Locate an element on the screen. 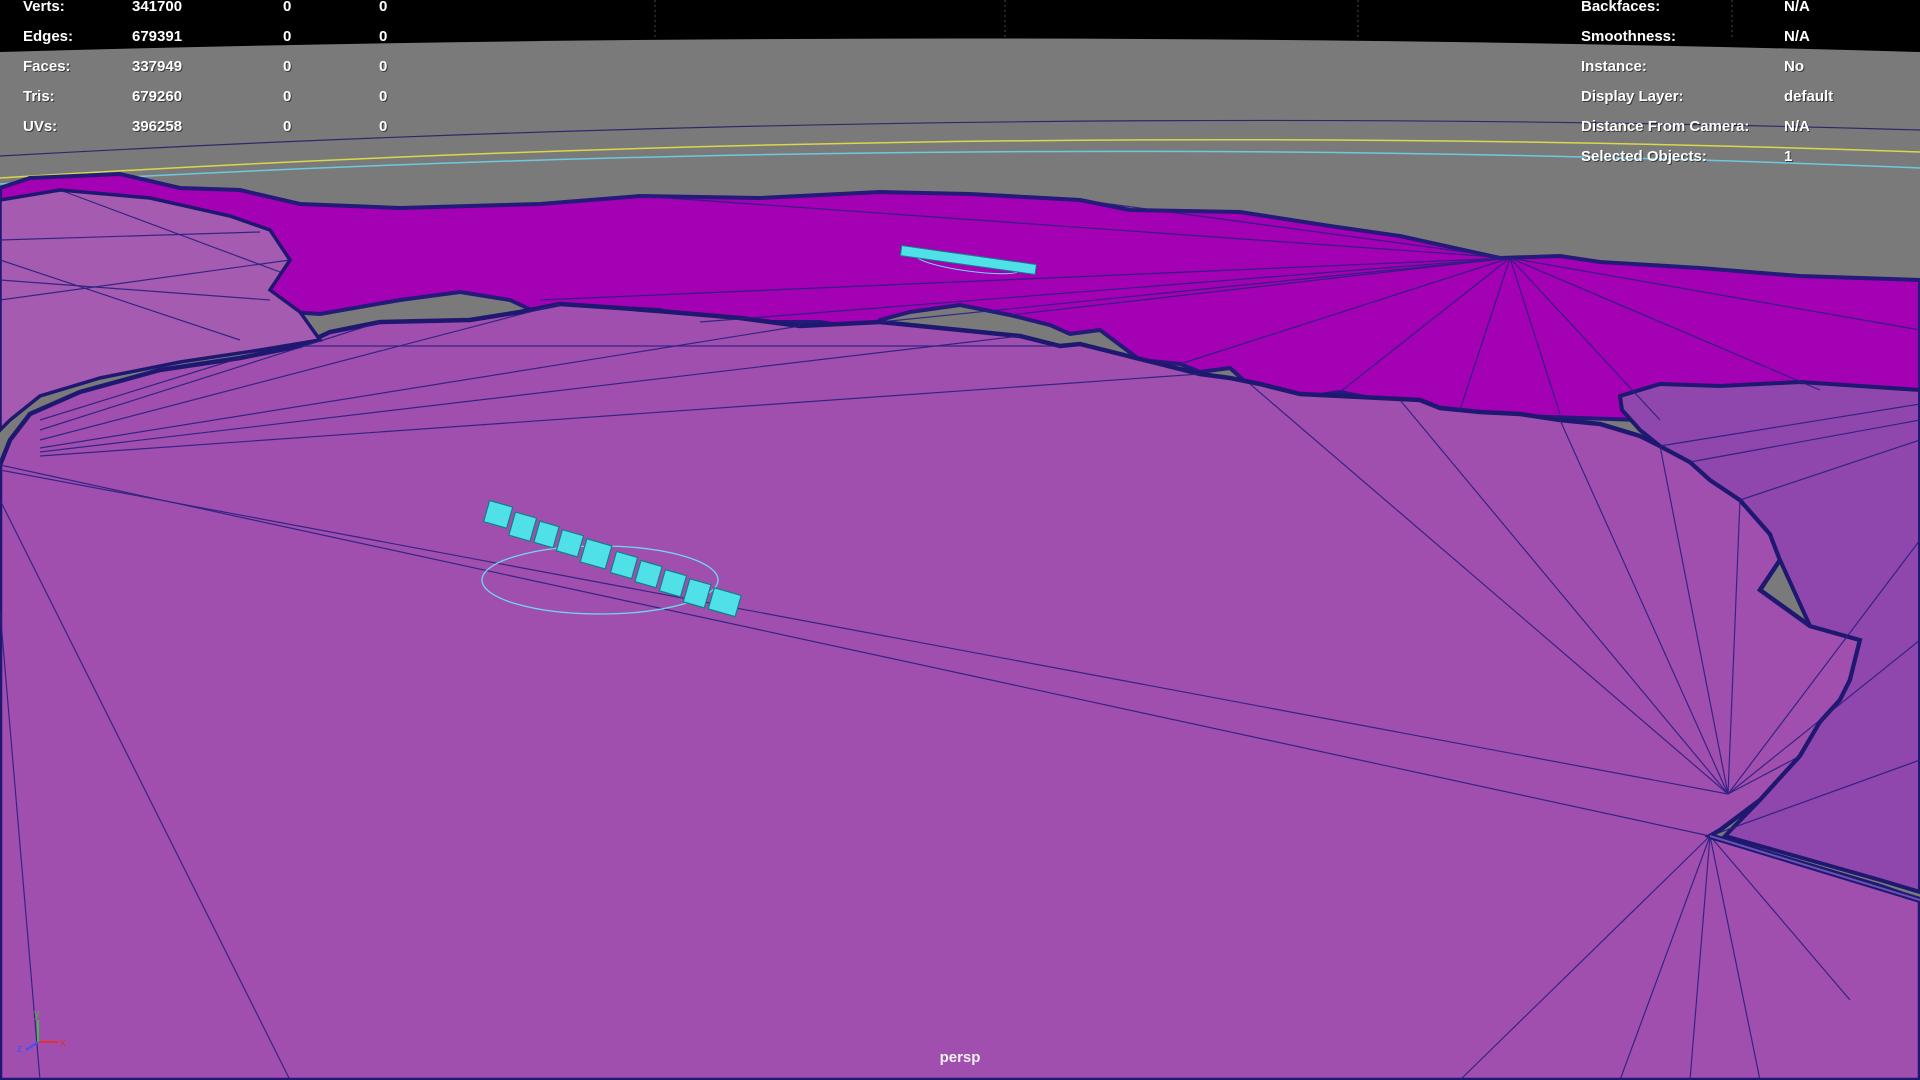  hud-label: Edges: is located at coordinates (48, 36).